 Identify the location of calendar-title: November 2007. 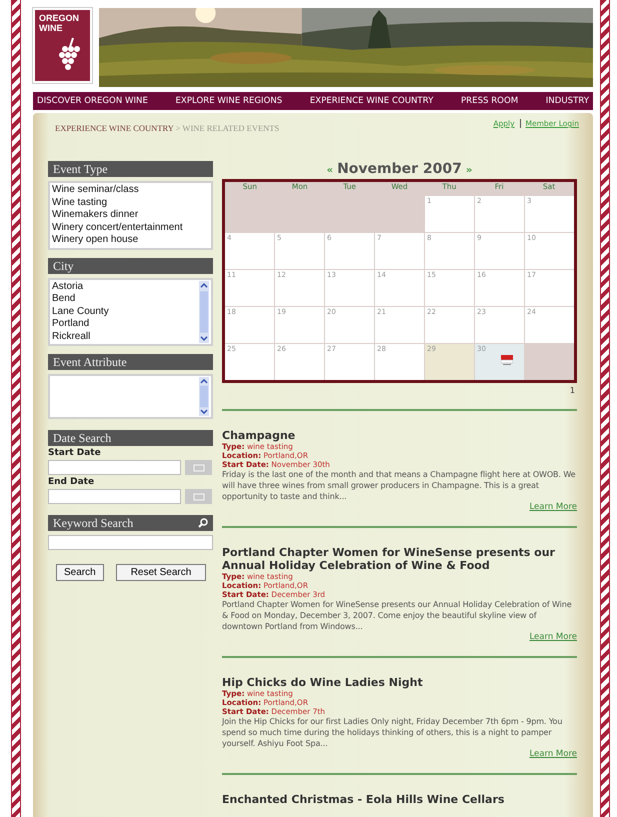
(399, 169).